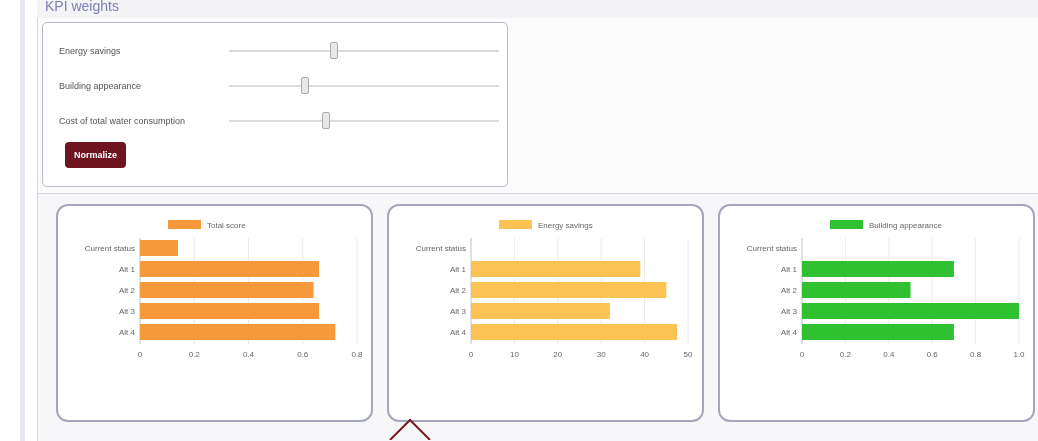 This screenshot has width=1038, height=441. Describe the element at coordinates (410, 428) in the screenshot. I see `pointer-icon` at that location.